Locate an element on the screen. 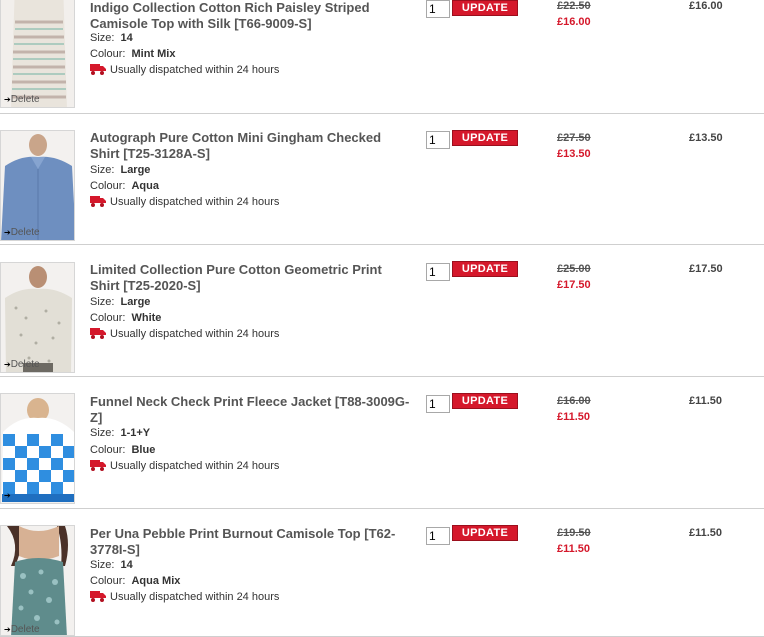 The image size is (764, 637). was-price: £27.50 is located at coordinates (574, 138).